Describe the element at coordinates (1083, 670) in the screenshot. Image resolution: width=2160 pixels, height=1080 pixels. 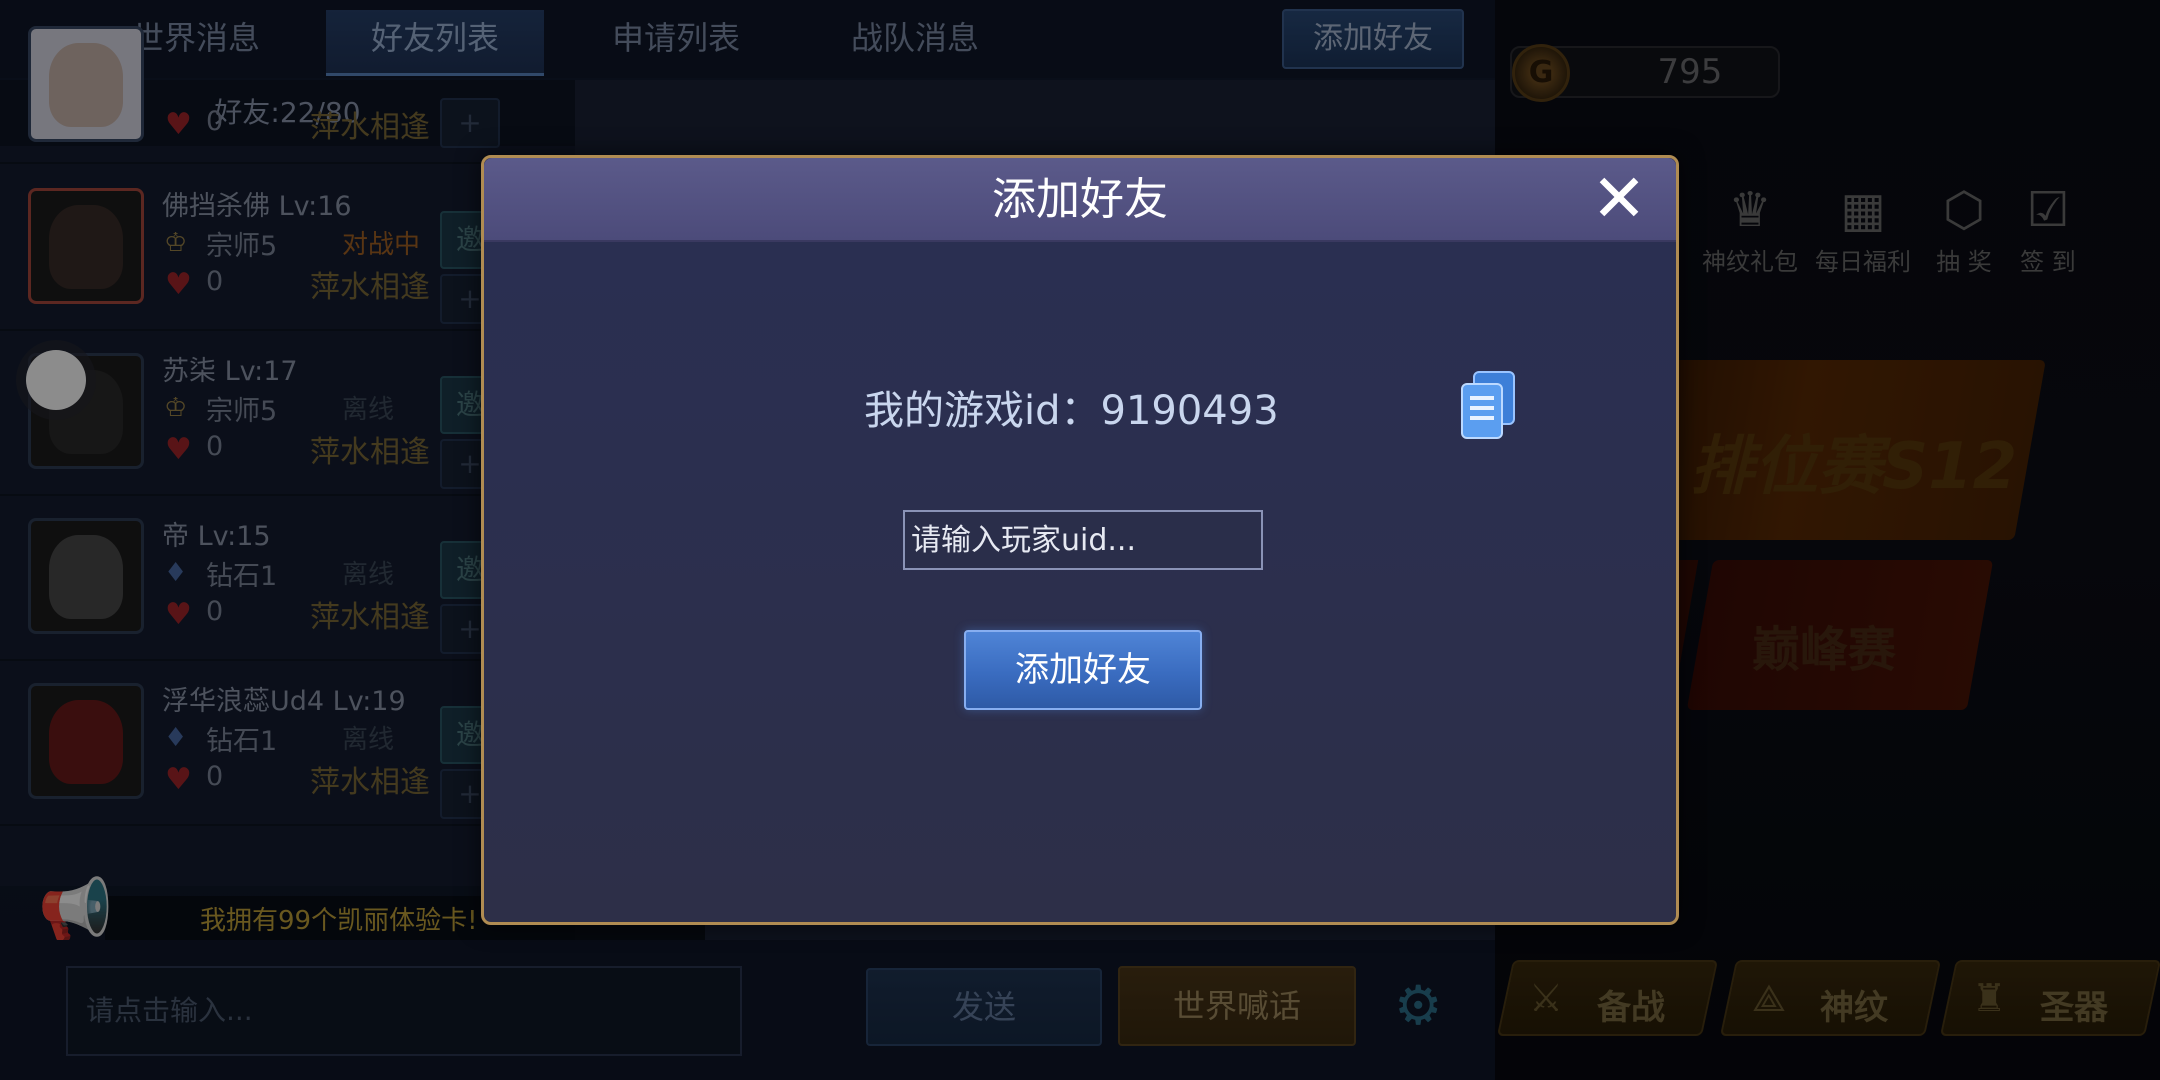
I see `add-friend-button: 添加好友` at that location.